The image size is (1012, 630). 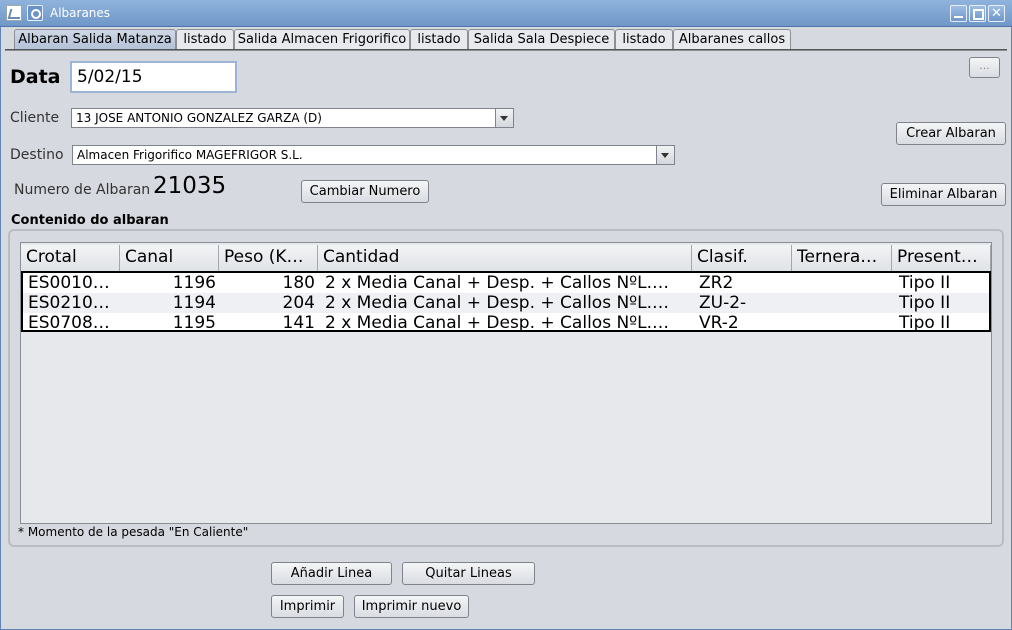 I want to click on group-title: Contenido do albaran, so click(x=92, y=220).